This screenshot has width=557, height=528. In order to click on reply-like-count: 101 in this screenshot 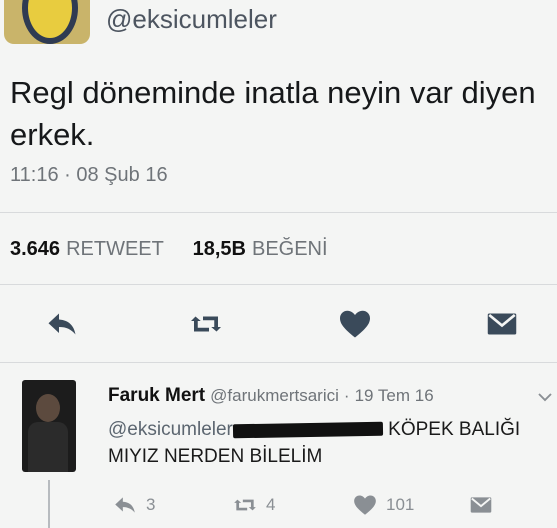, I will do `click(400, 504)`.